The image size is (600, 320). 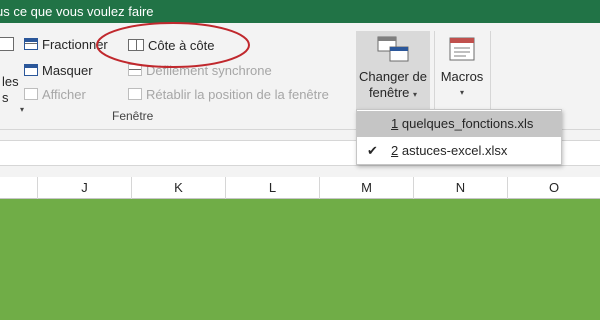 I want to click on column-headers: J K L M N O, so click(x=300, y=188).